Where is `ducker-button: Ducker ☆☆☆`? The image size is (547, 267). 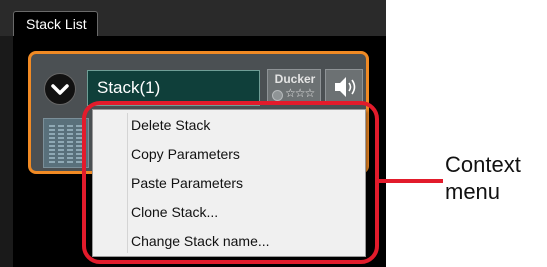 ducker-button: Ducker ☆☆☆ is located at coordinates (294, 87).